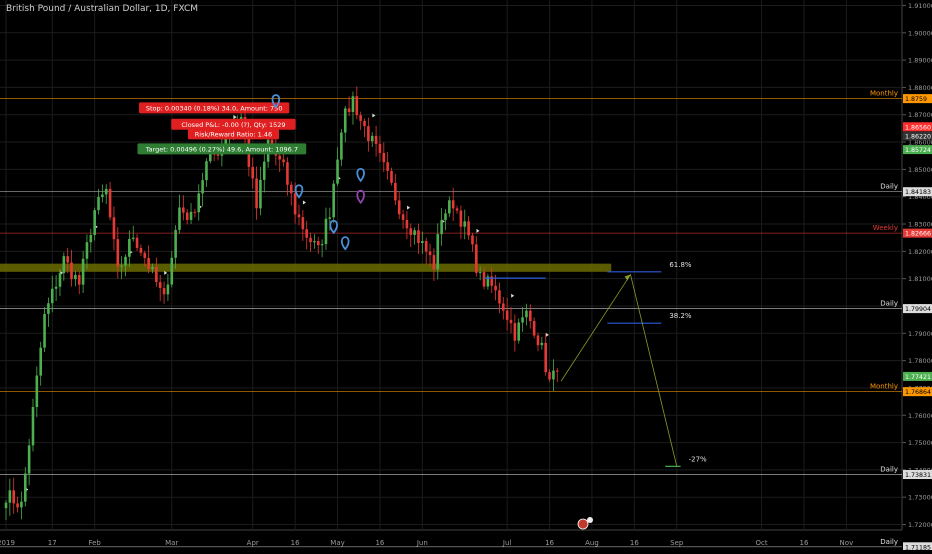  What do you see at coordinates (7, 543) in the screenshot?
I see `x-tick-label: 2019` at bounding box center [7, 543].